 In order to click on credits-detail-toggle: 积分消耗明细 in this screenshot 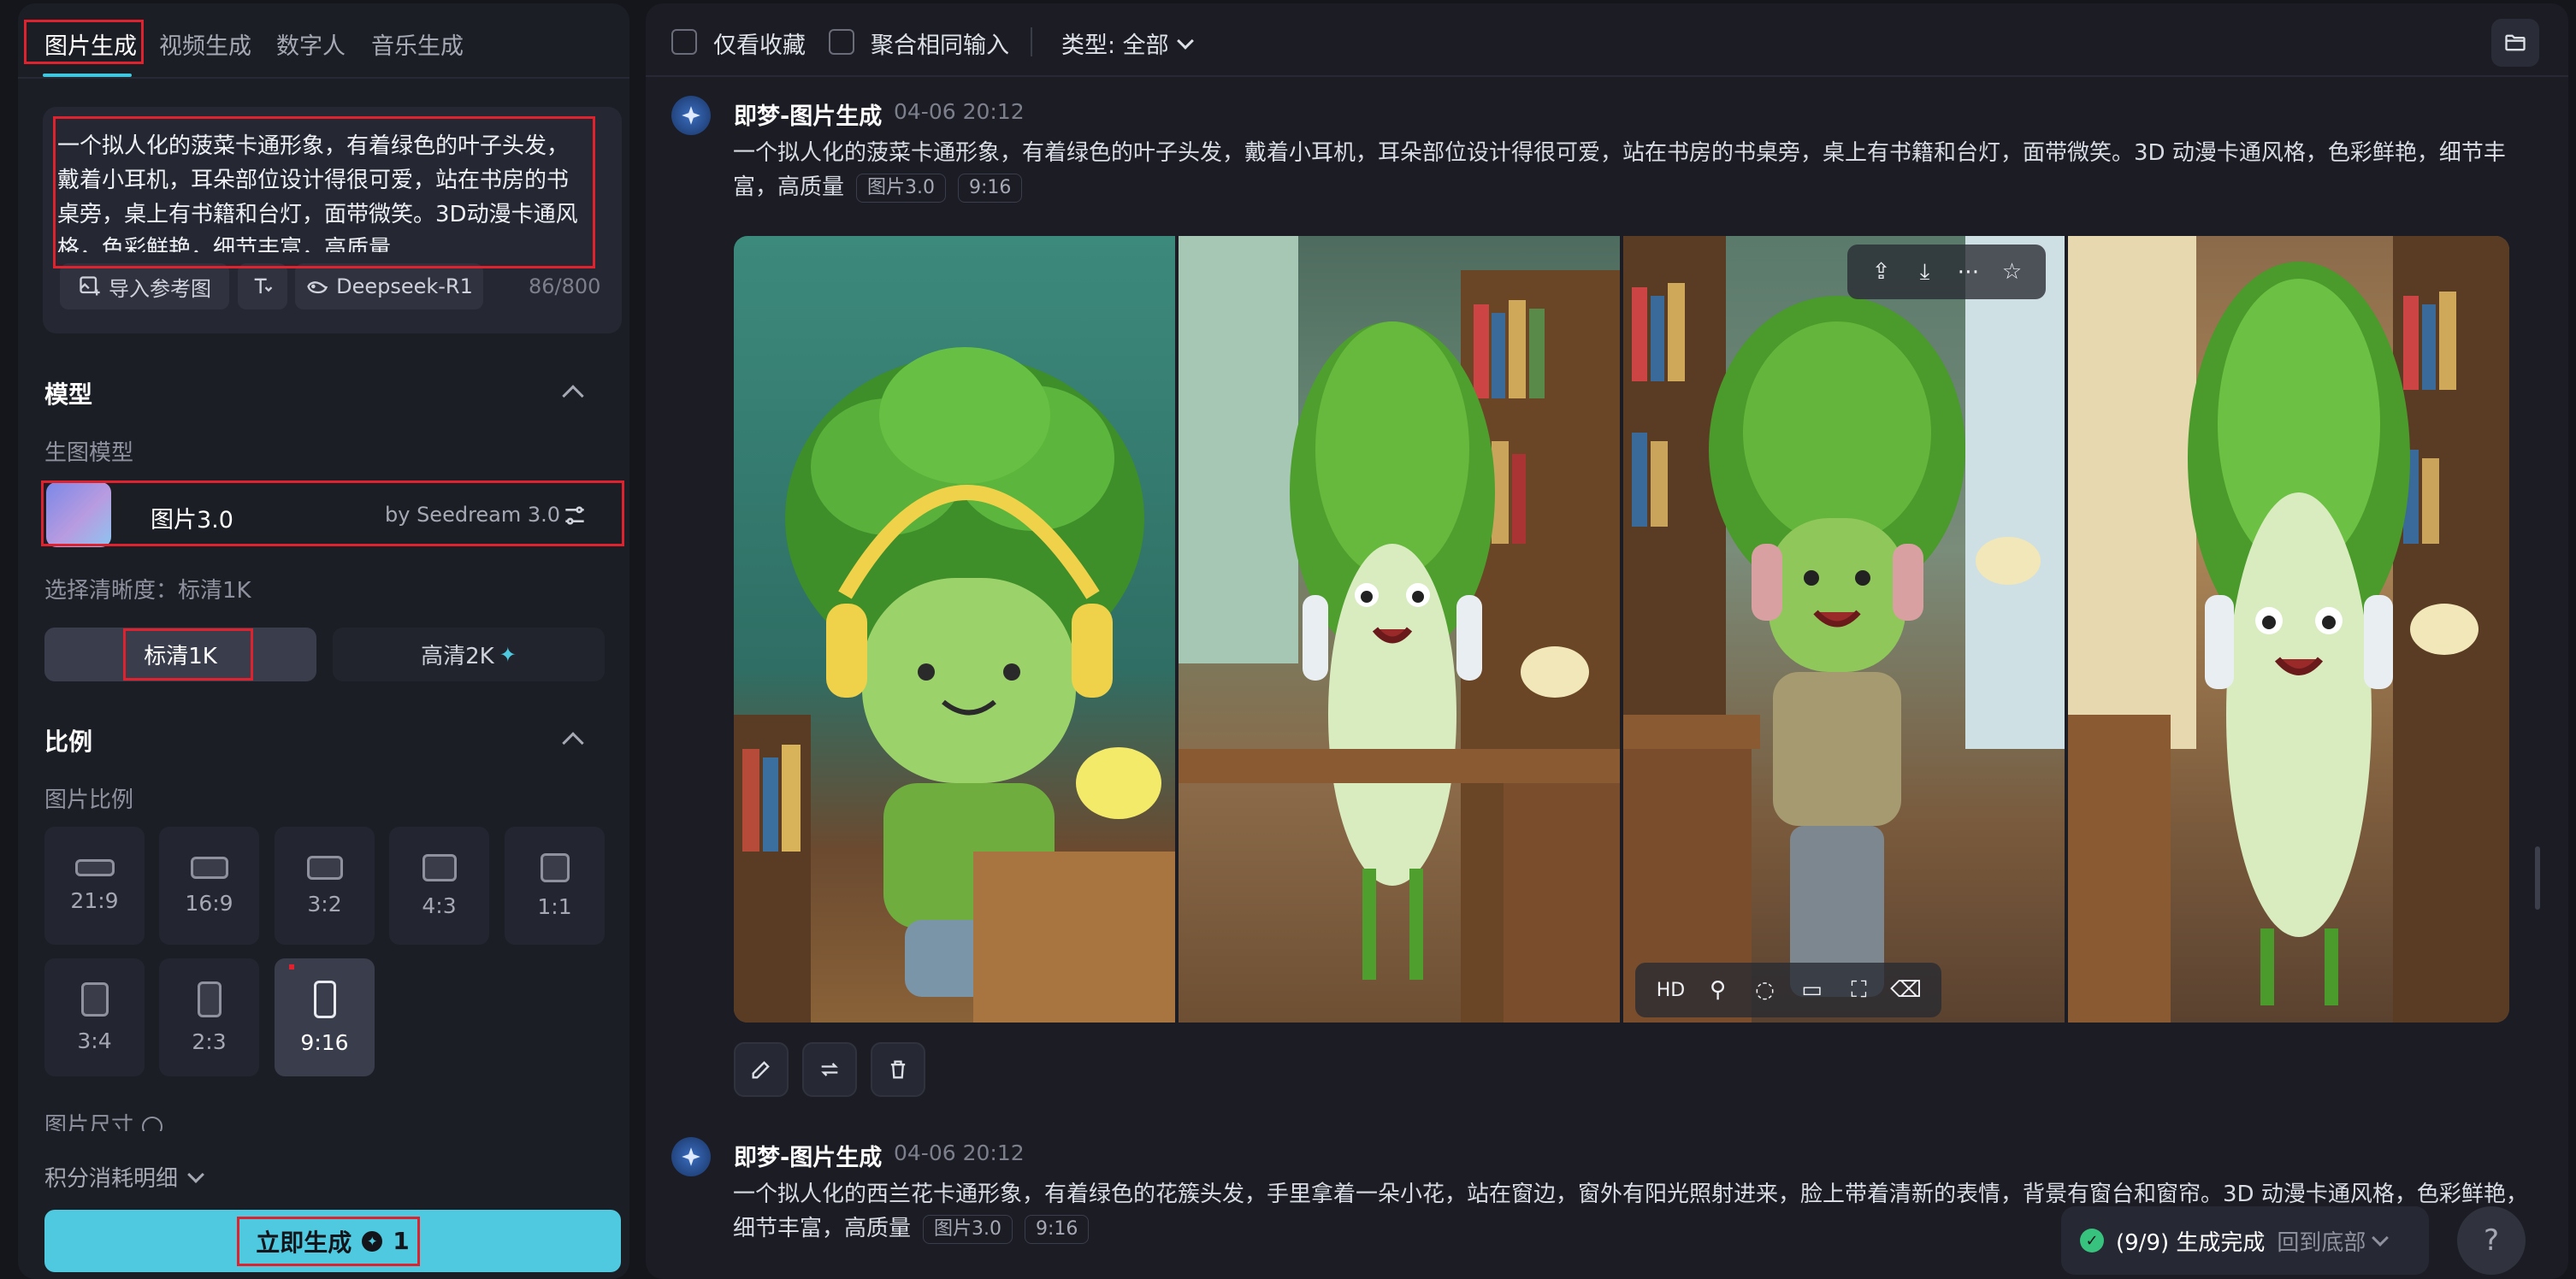, I will do `click(124, 1177)`.